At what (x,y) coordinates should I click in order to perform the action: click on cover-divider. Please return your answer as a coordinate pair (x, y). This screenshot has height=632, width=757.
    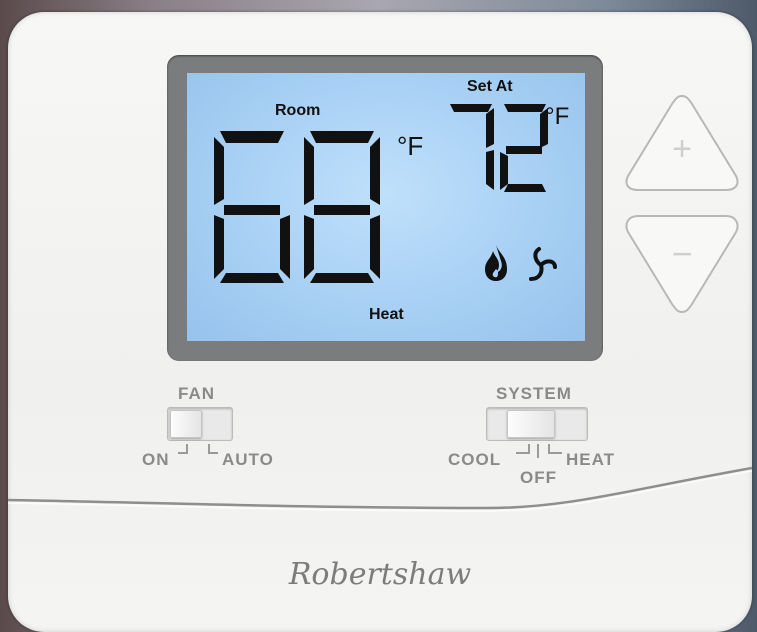
    Looking at the image, I should click on (380, 489).